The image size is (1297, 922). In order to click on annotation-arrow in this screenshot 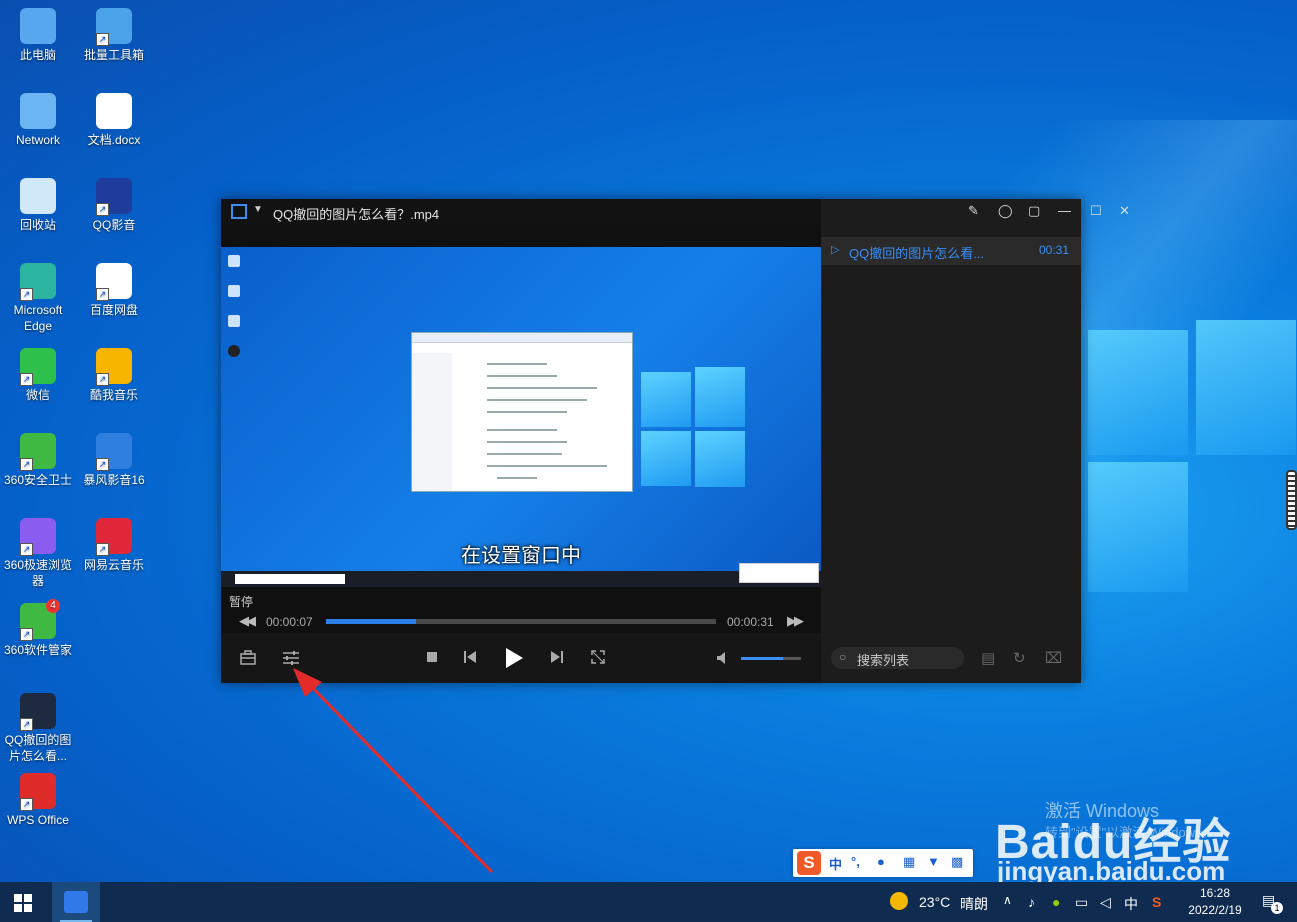, I will do `click(393, 771)`.